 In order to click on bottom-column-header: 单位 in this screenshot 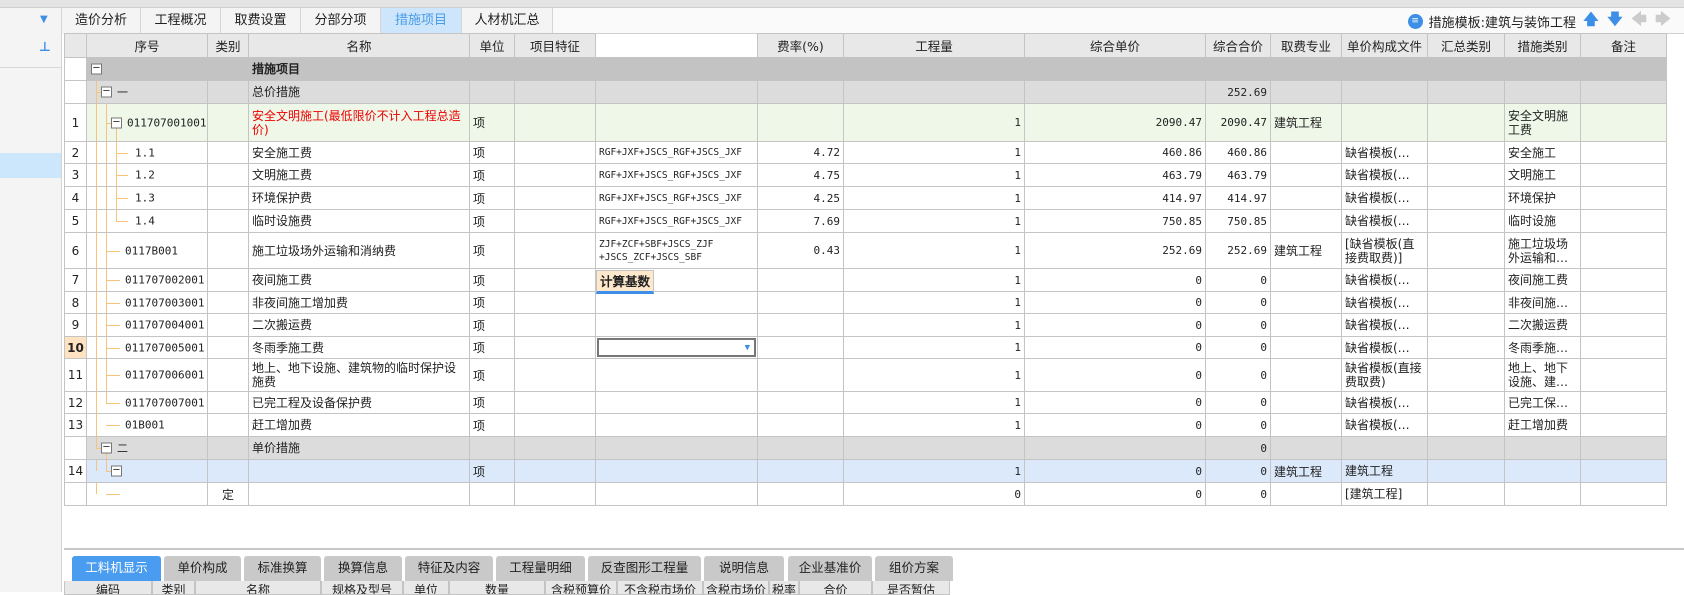, I will do `click(426, 588)`.